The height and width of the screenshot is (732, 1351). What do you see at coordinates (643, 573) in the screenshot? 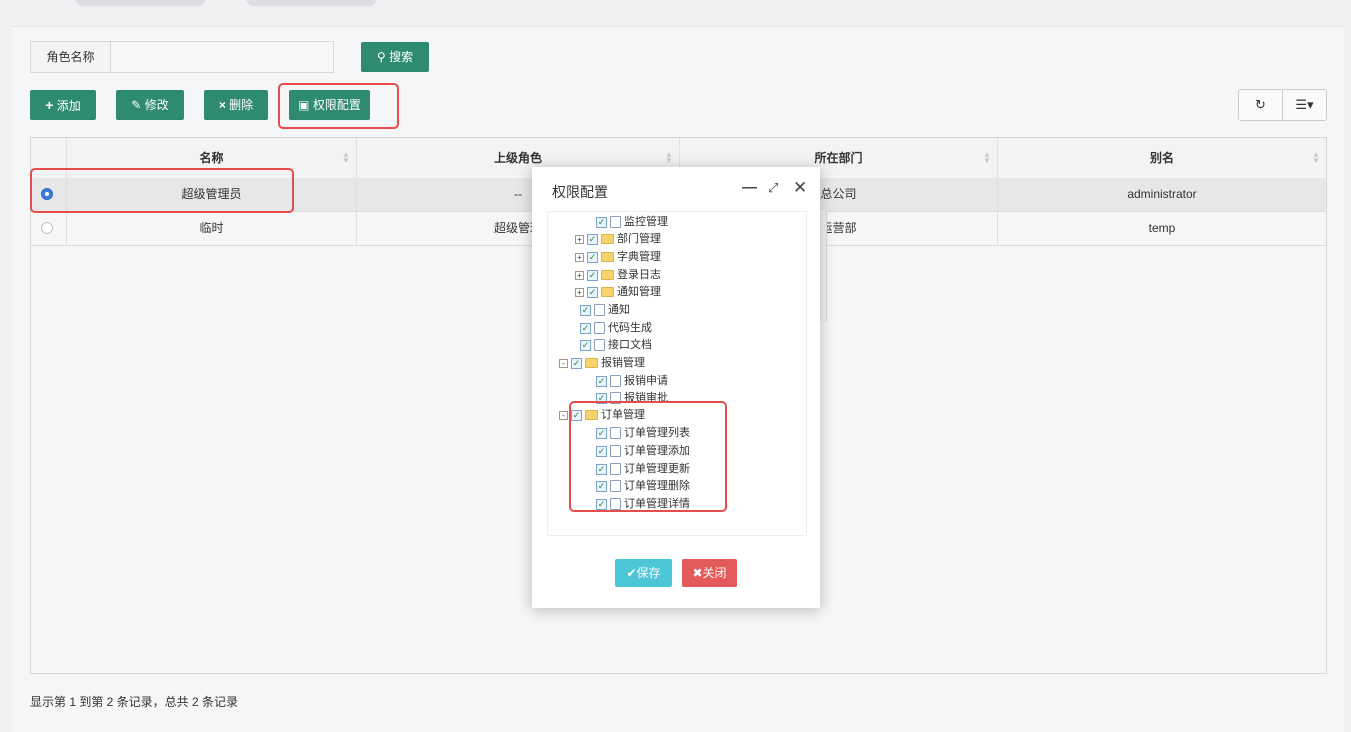
I see `save-button: ✔保存` at bounding box center [643, 573].